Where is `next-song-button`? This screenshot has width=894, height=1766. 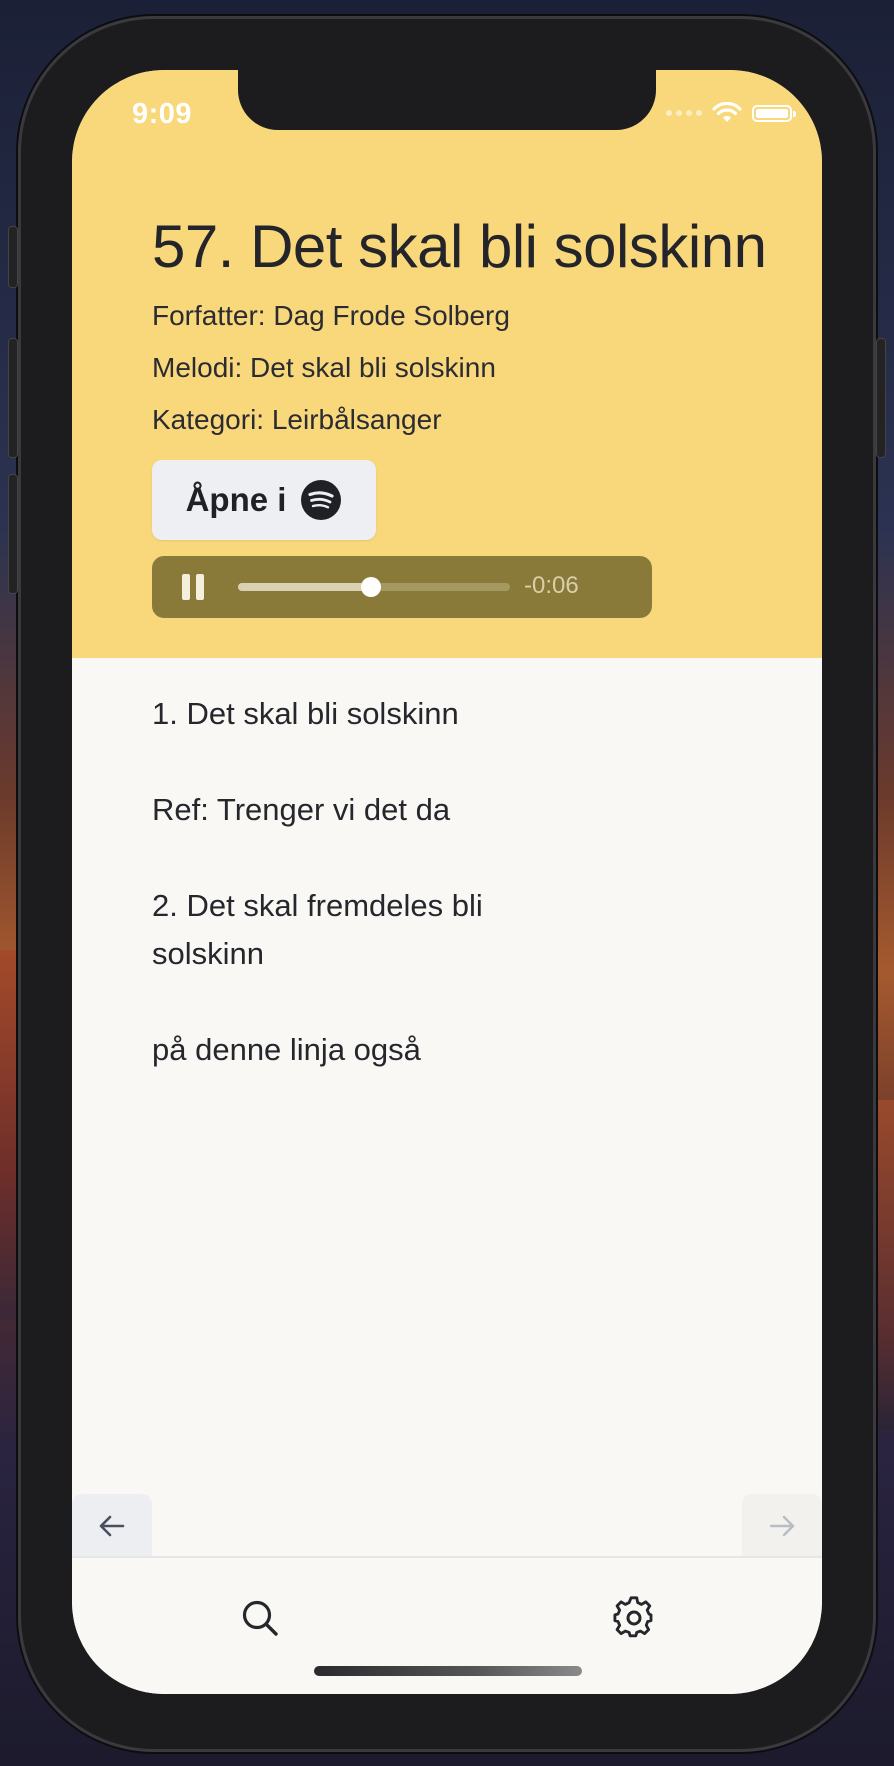 next-song-button is located at coordinates (782, 1526).